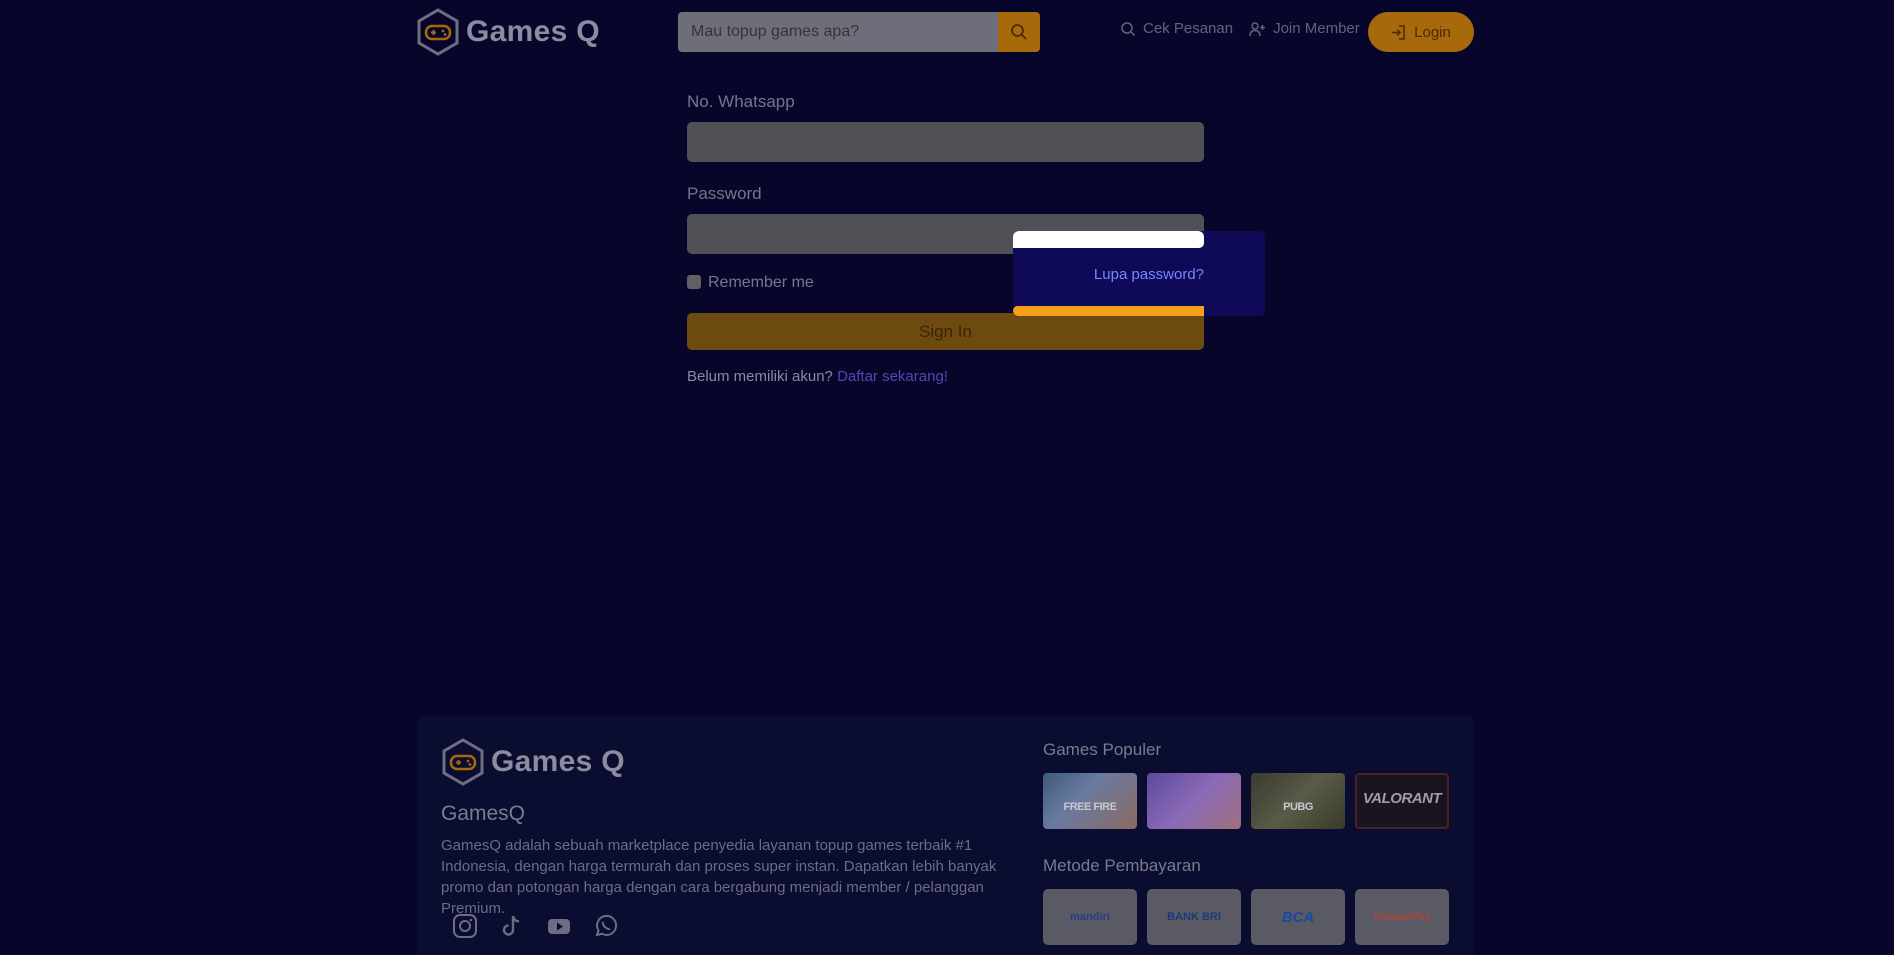 The image size is (1894, 955). What do you see at coordinates (1122, 865) in the screenshot?
I see `payment-methods-heading: Metode Pembayaran` at bounding box center [1122, 865].